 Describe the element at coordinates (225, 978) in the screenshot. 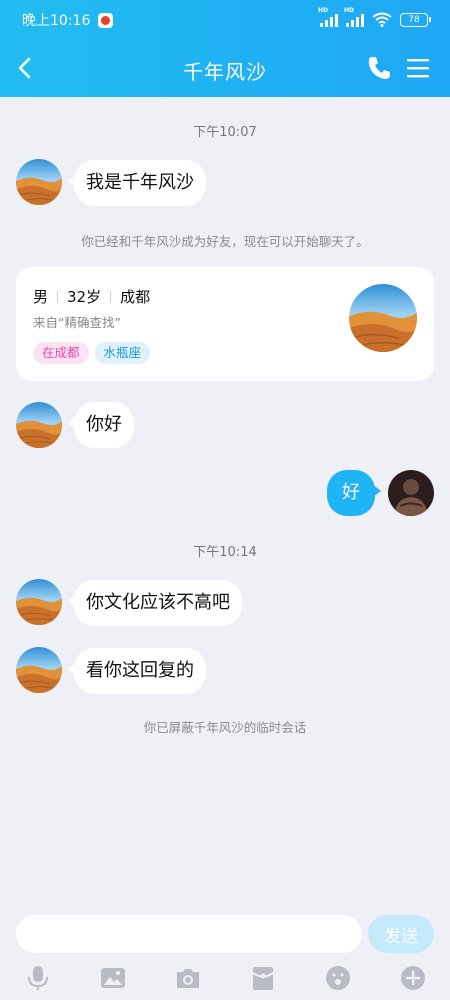

I see `input-toolbar` at that location.